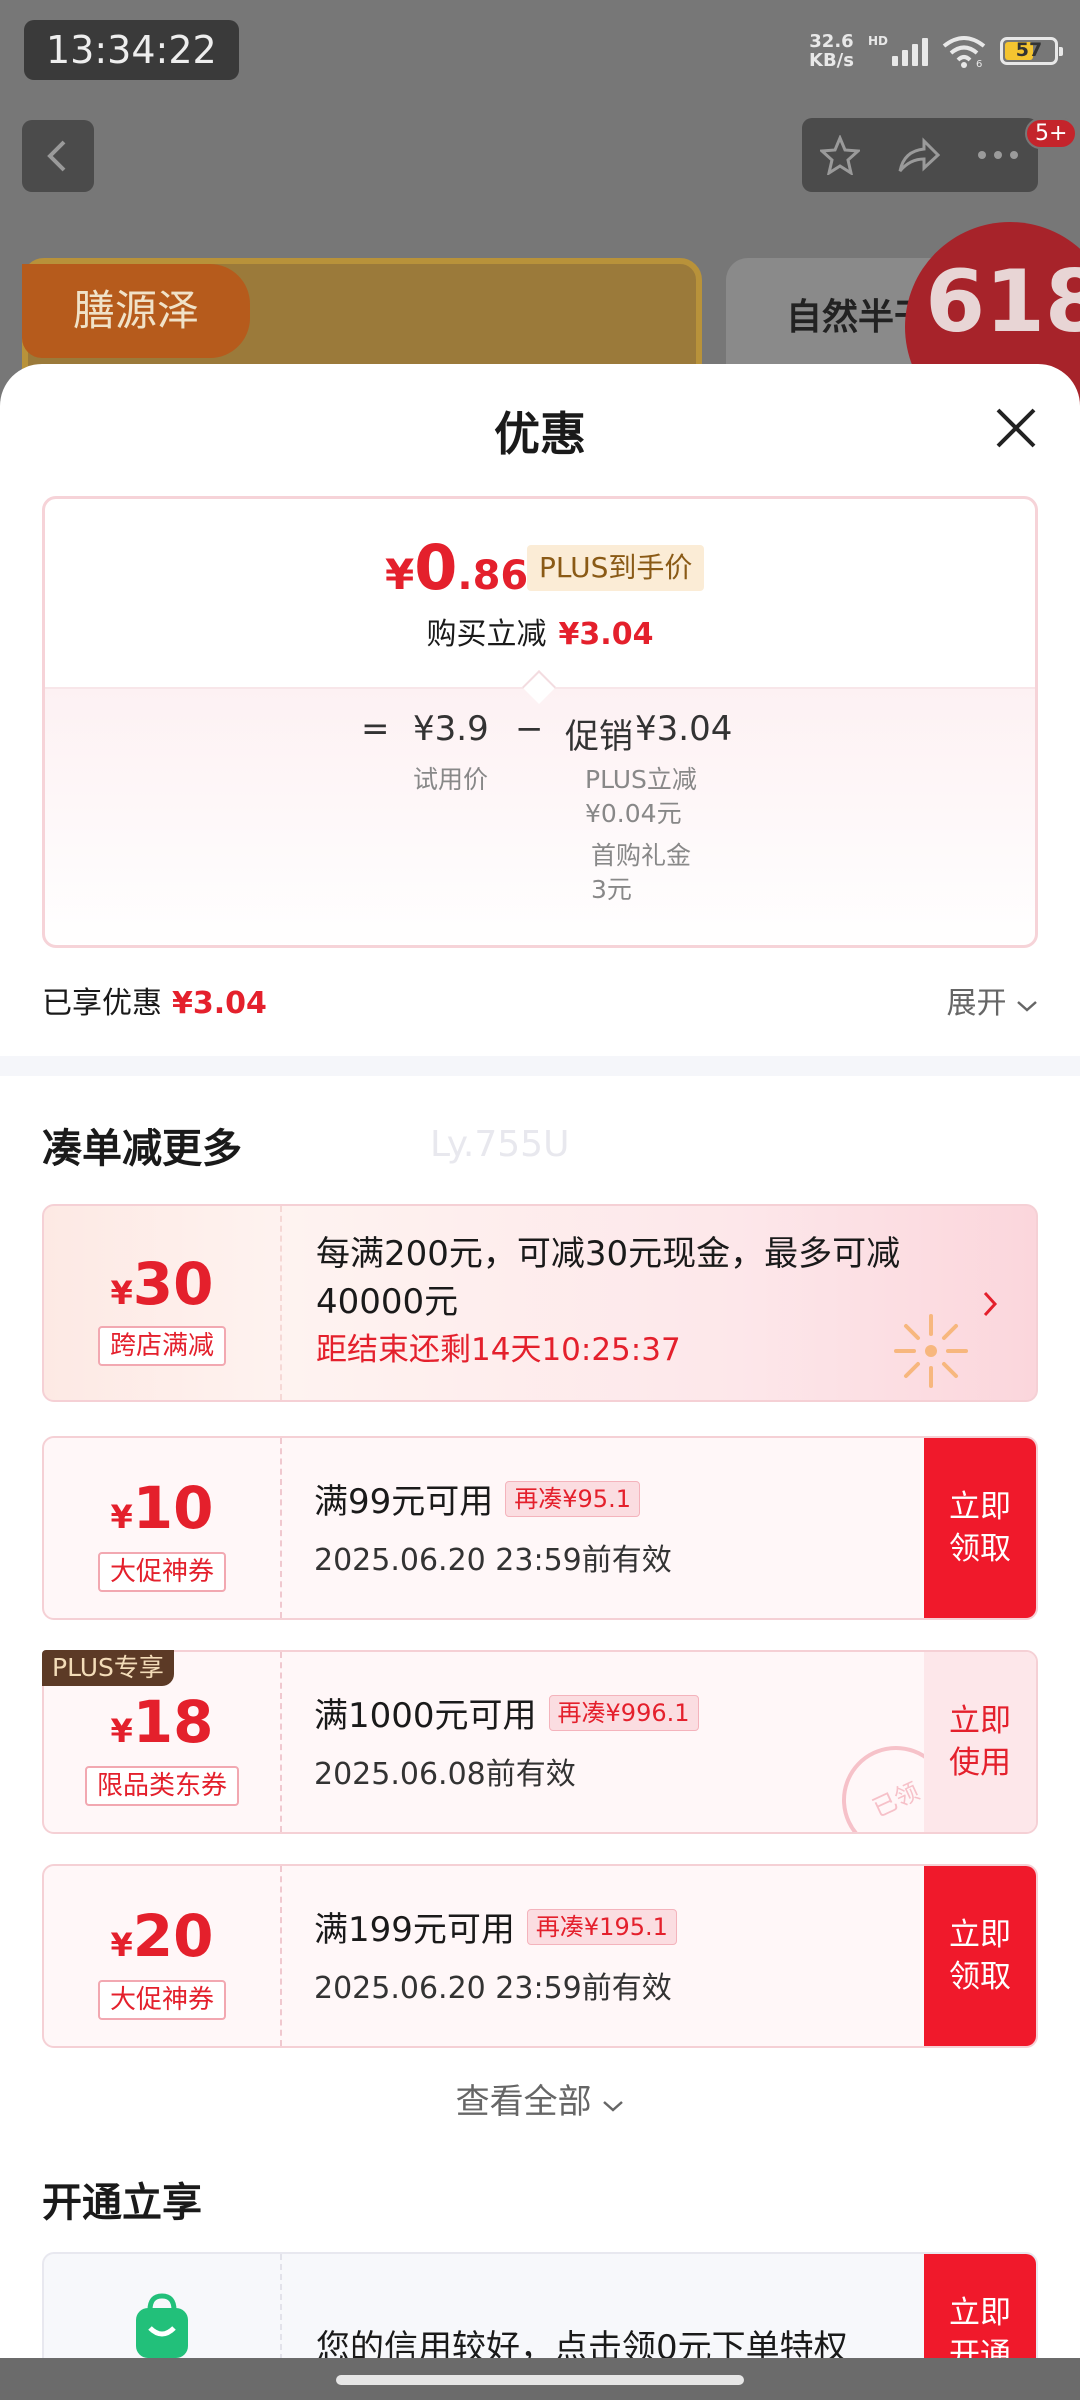  Describe the element at coordinates (540, 634) in the screenshot. I see `instant-discount-line: 购买立减 ¥3.04` at that location.